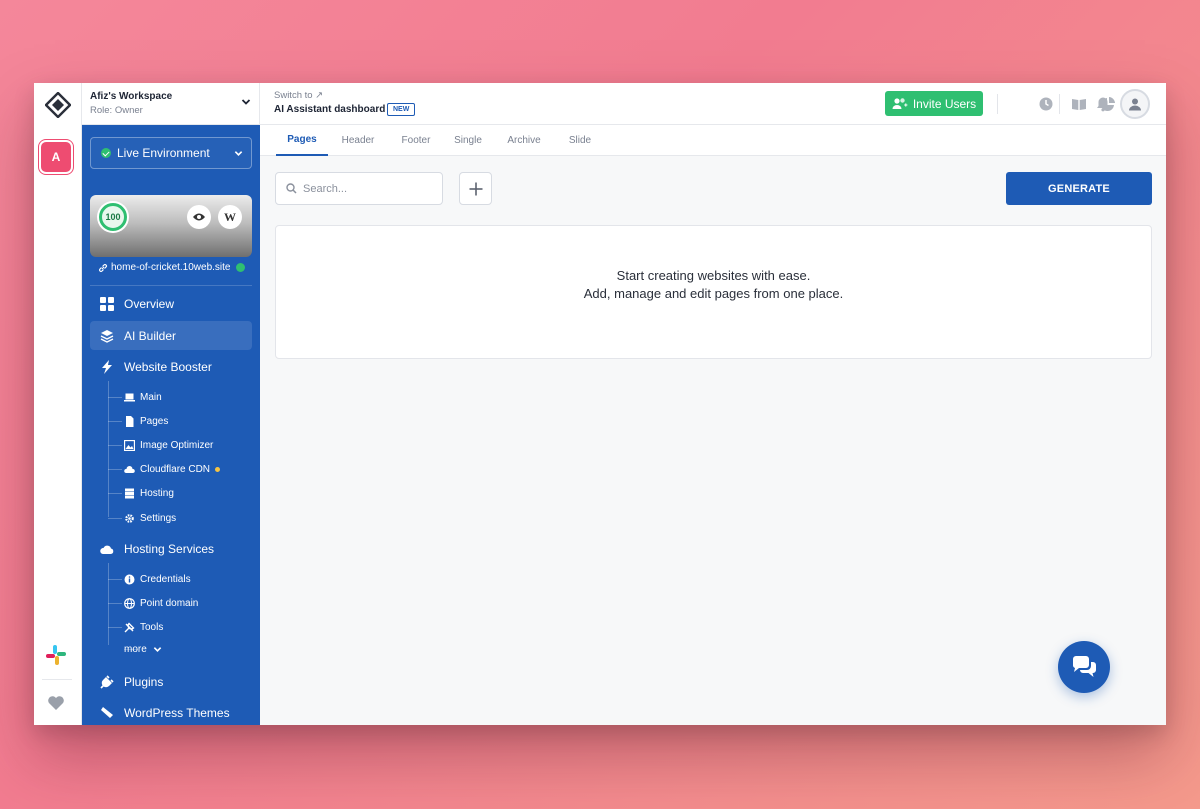  I want to click on app-rail: A, so click(58, 404).